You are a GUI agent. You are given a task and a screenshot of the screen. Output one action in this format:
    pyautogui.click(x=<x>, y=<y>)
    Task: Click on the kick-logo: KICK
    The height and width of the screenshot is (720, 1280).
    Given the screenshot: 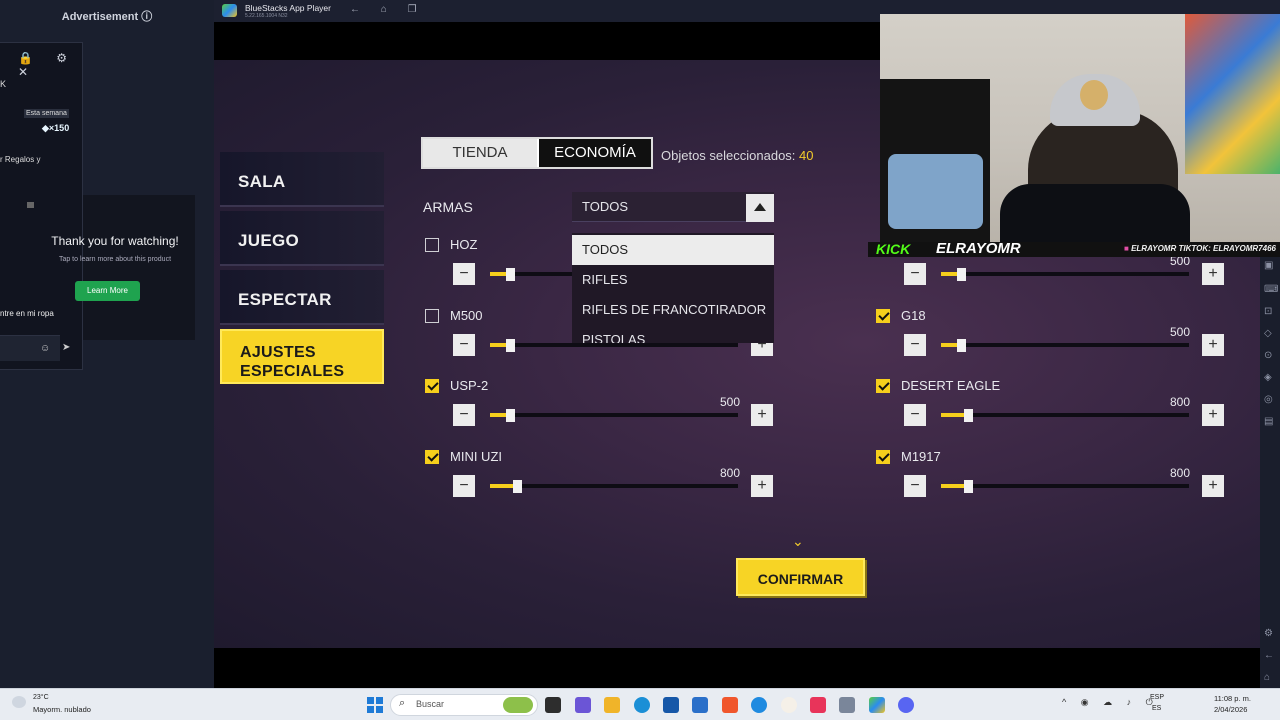 What is the action you would take?
    pyautogui.click(x=893, y=249)
    